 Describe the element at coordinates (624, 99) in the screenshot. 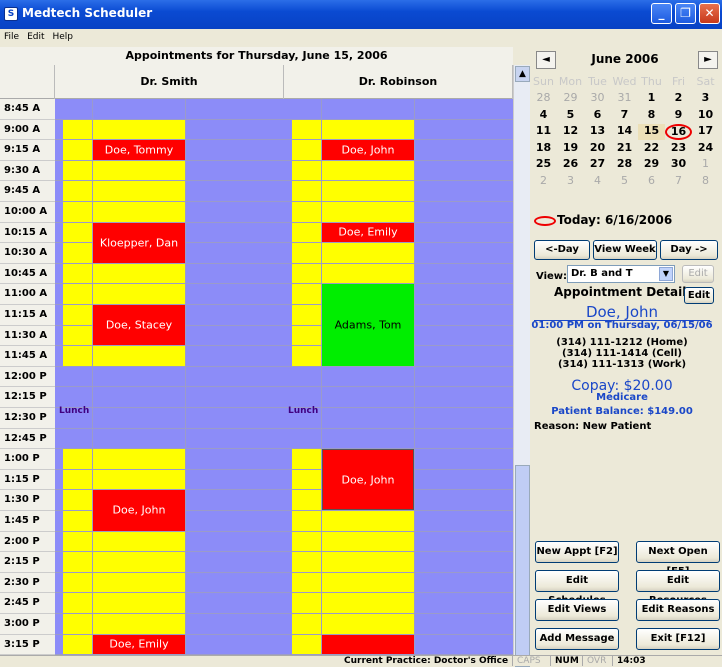

I see `calendar-day: 31` at that location.